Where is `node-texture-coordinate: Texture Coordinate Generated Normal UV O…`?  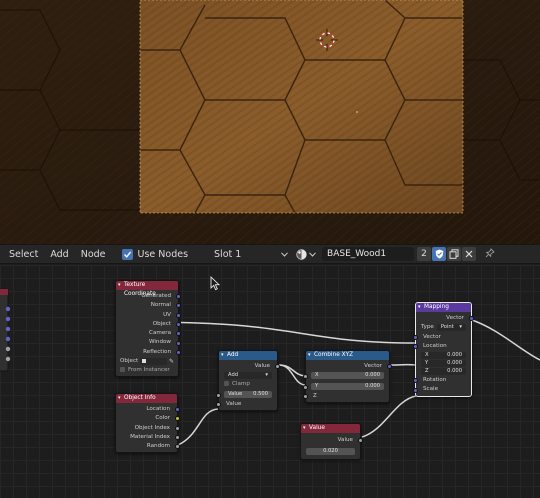 node-texture-coordinate: Texture Coordinate Generated Normal UV O… is located at coordinates (148, 328).